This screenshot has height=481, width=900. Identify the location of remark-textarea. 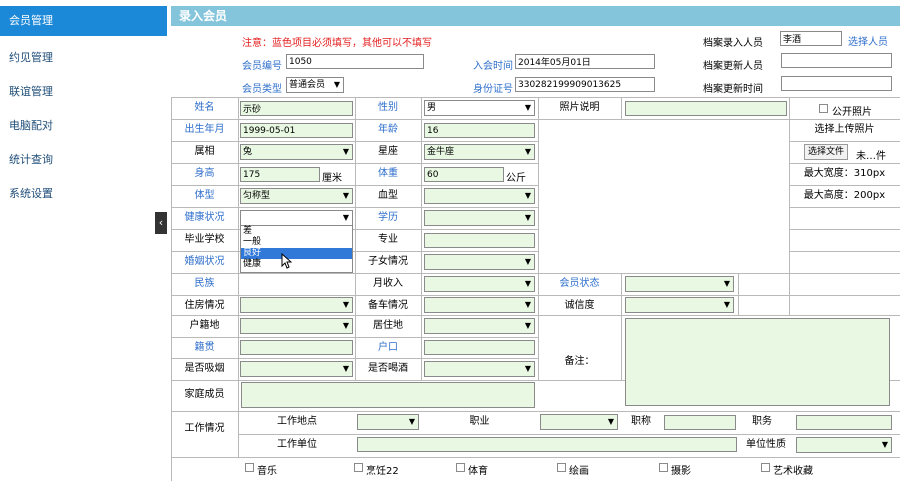
(757, 362).